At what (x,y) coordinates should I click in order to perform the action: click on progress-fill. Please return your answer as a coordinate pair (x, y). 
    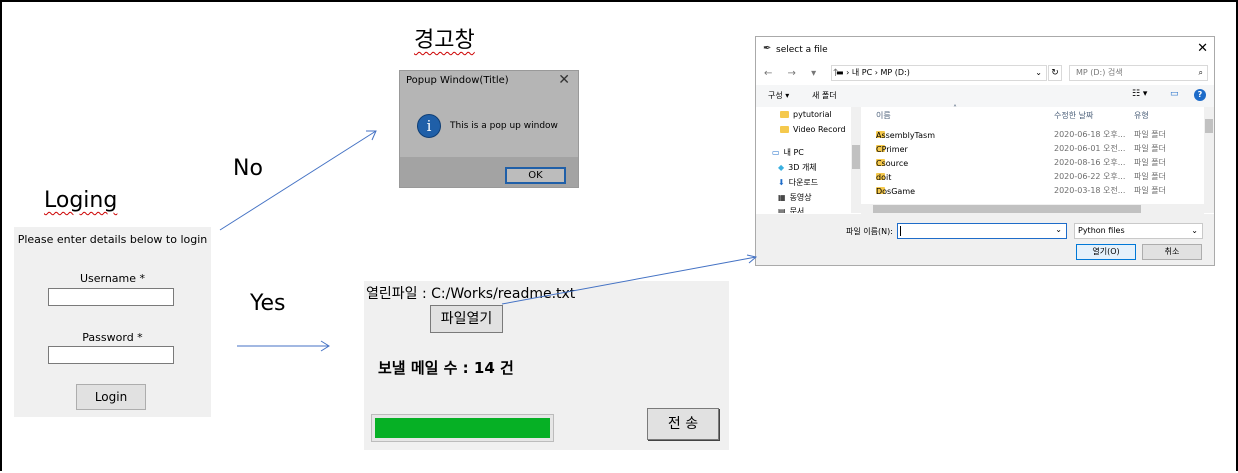
    Looking at the image, I should click on (462, 428).